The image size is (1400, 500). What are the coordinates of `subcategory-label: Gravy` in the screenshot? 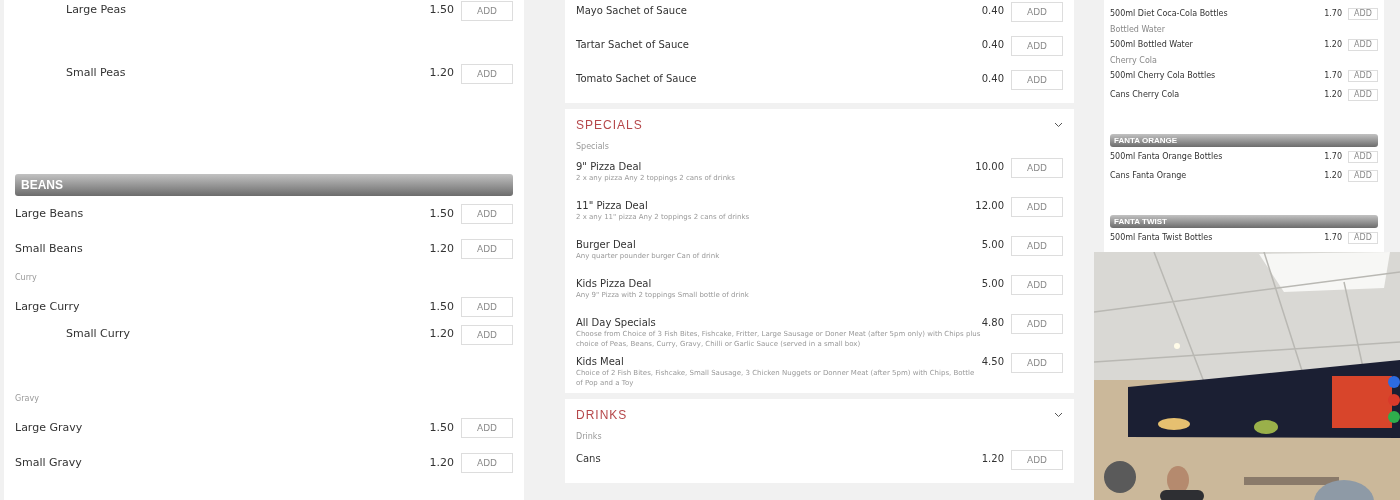 It's located at (27, 398).